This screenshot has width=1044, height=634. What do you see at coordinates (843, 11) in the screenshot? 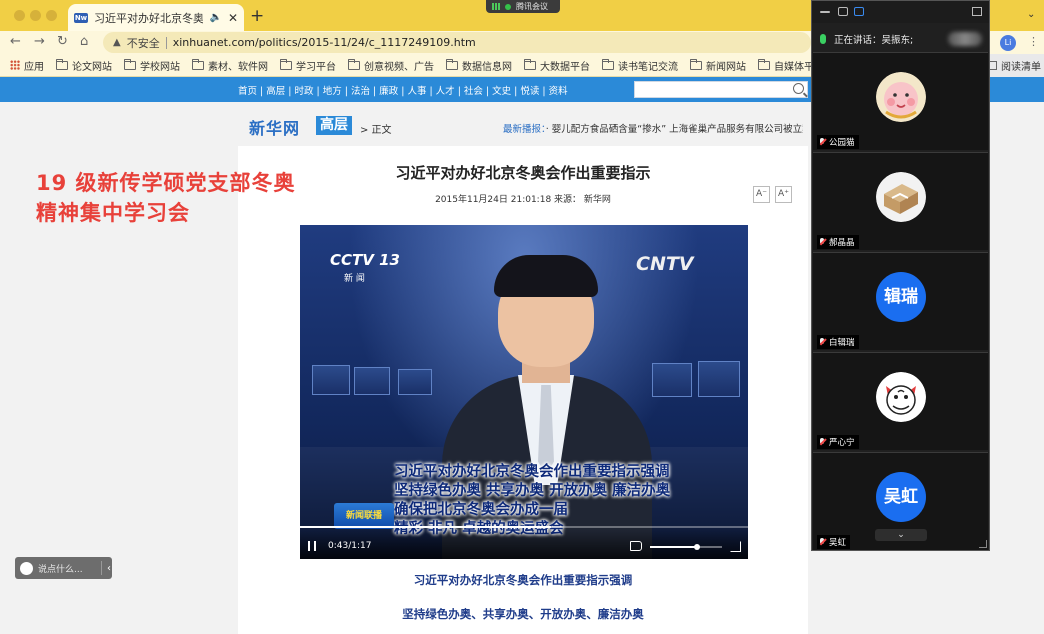
I see `window-icon` at bounding box center [843, 11].